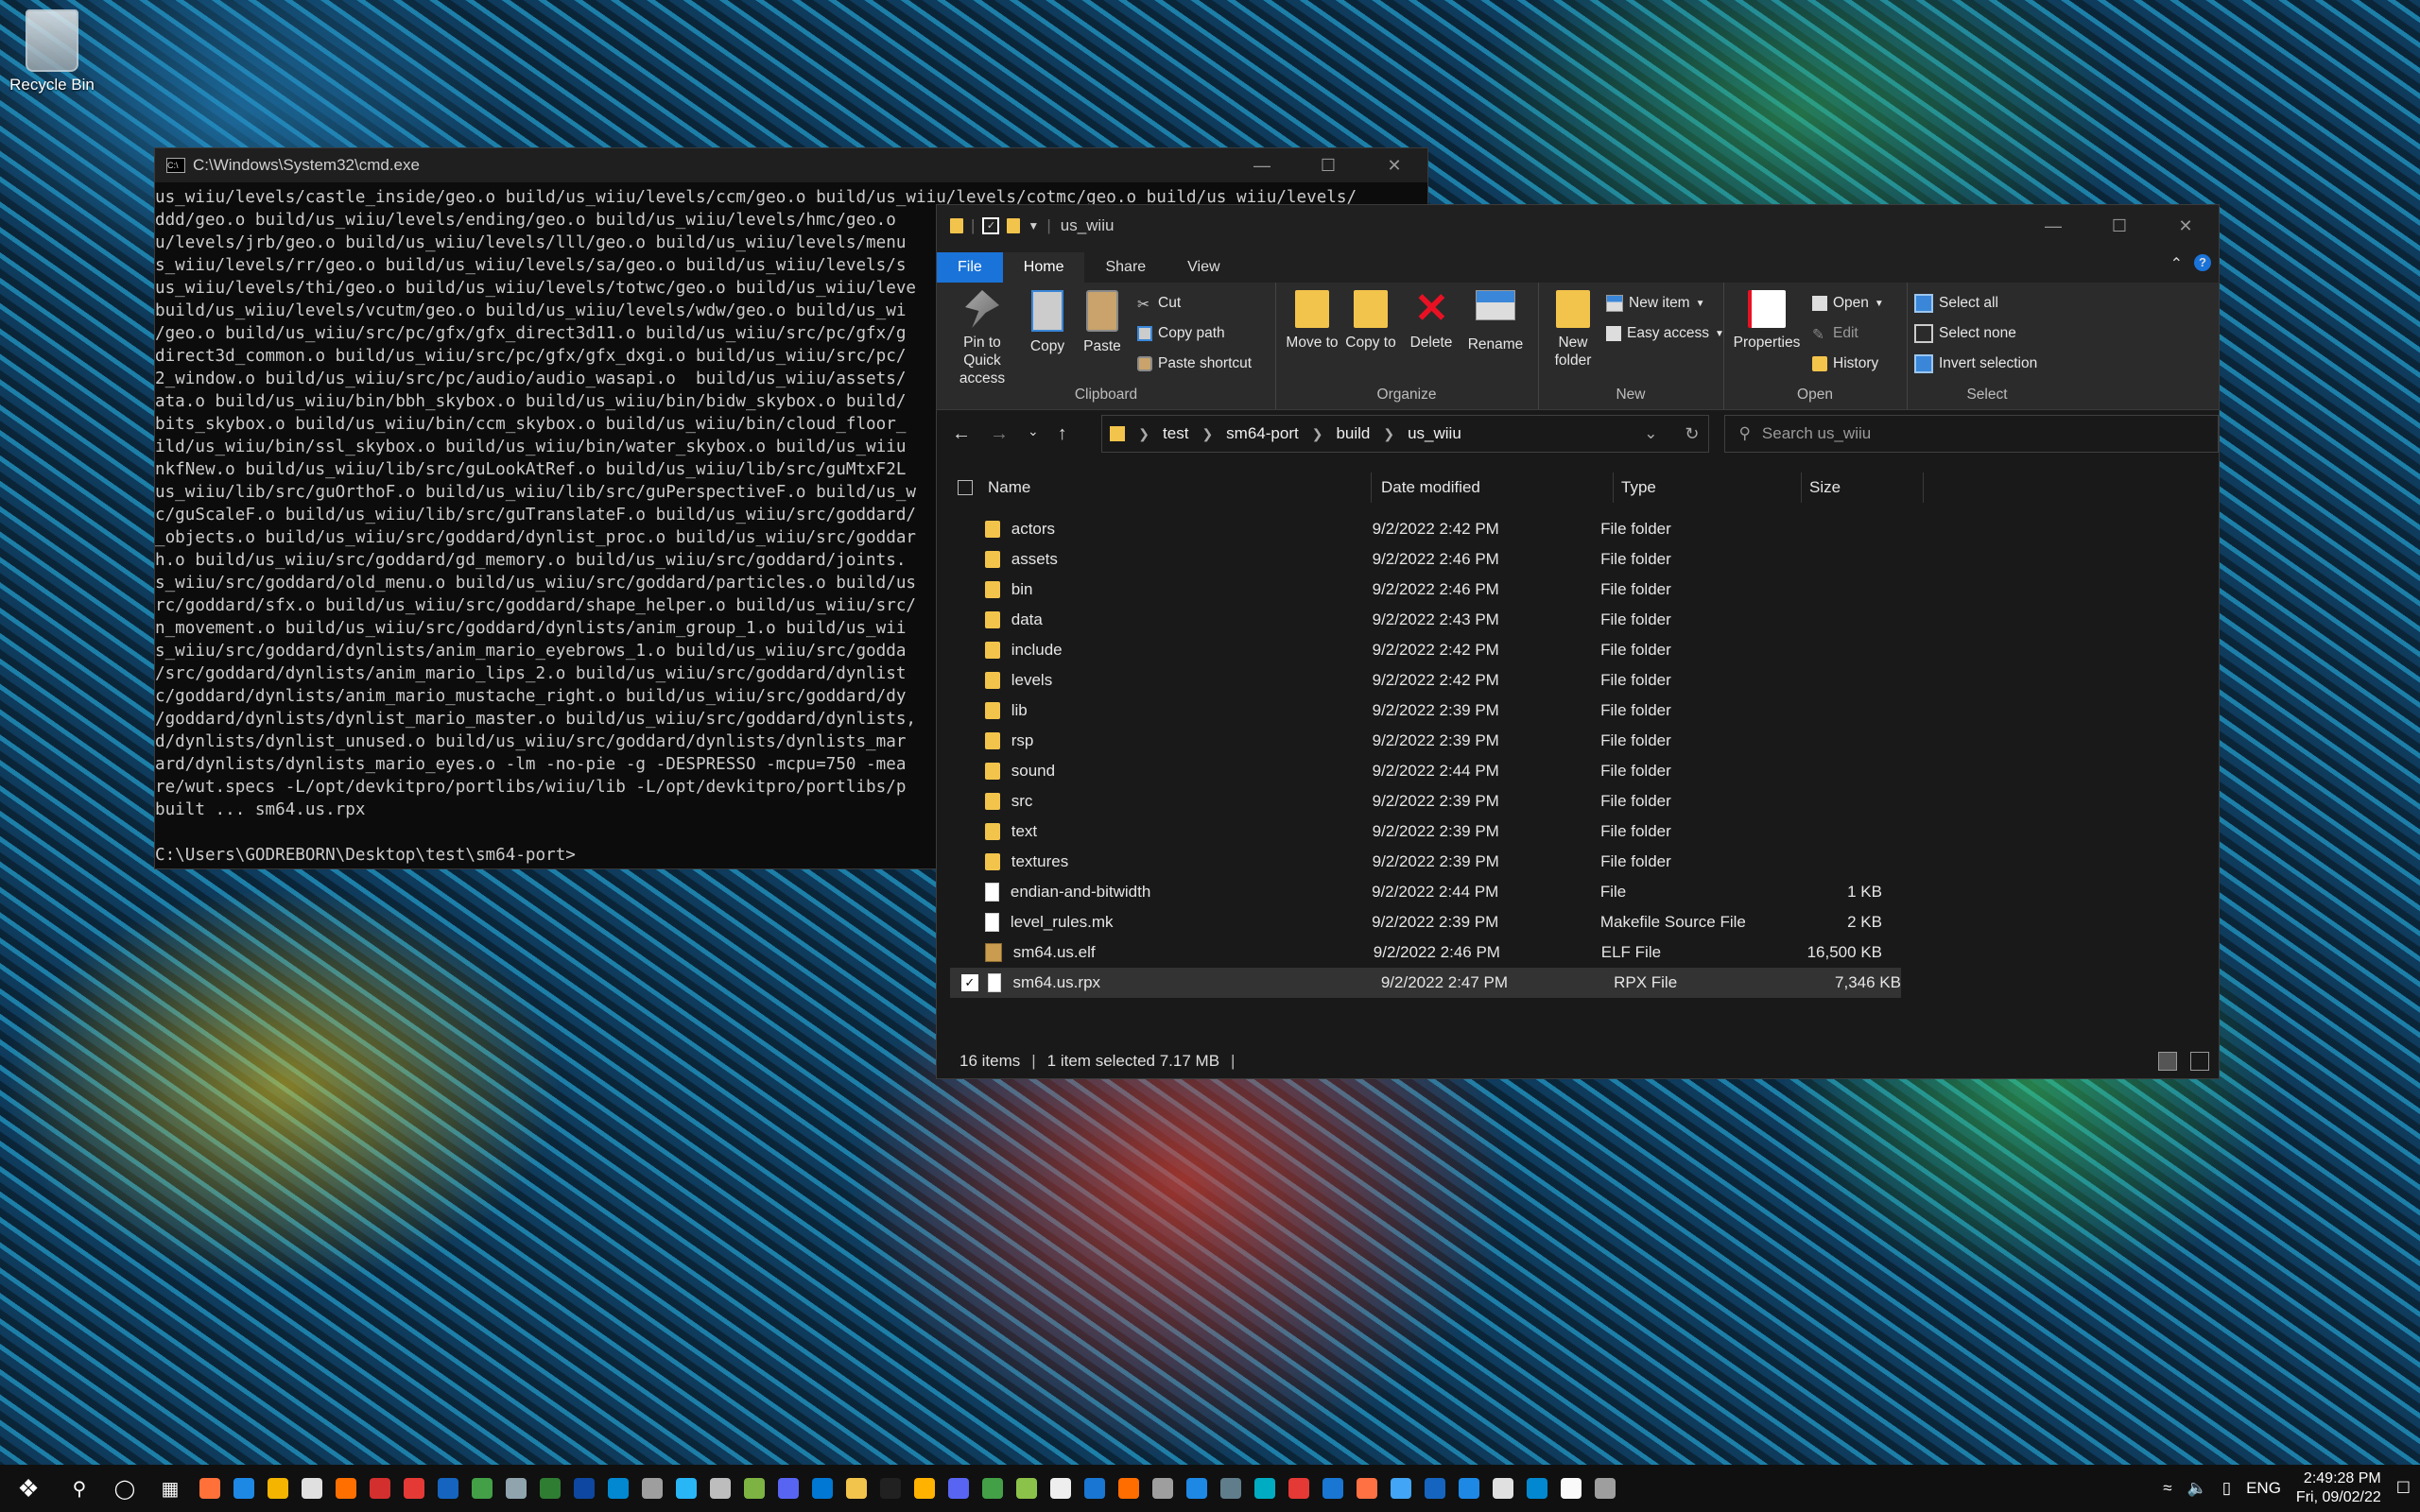 This screenshot has height=1512, width=2420. I want to click on file-row: bin 9/2/2022 2:46 PM File folder, so click(1409, 590).